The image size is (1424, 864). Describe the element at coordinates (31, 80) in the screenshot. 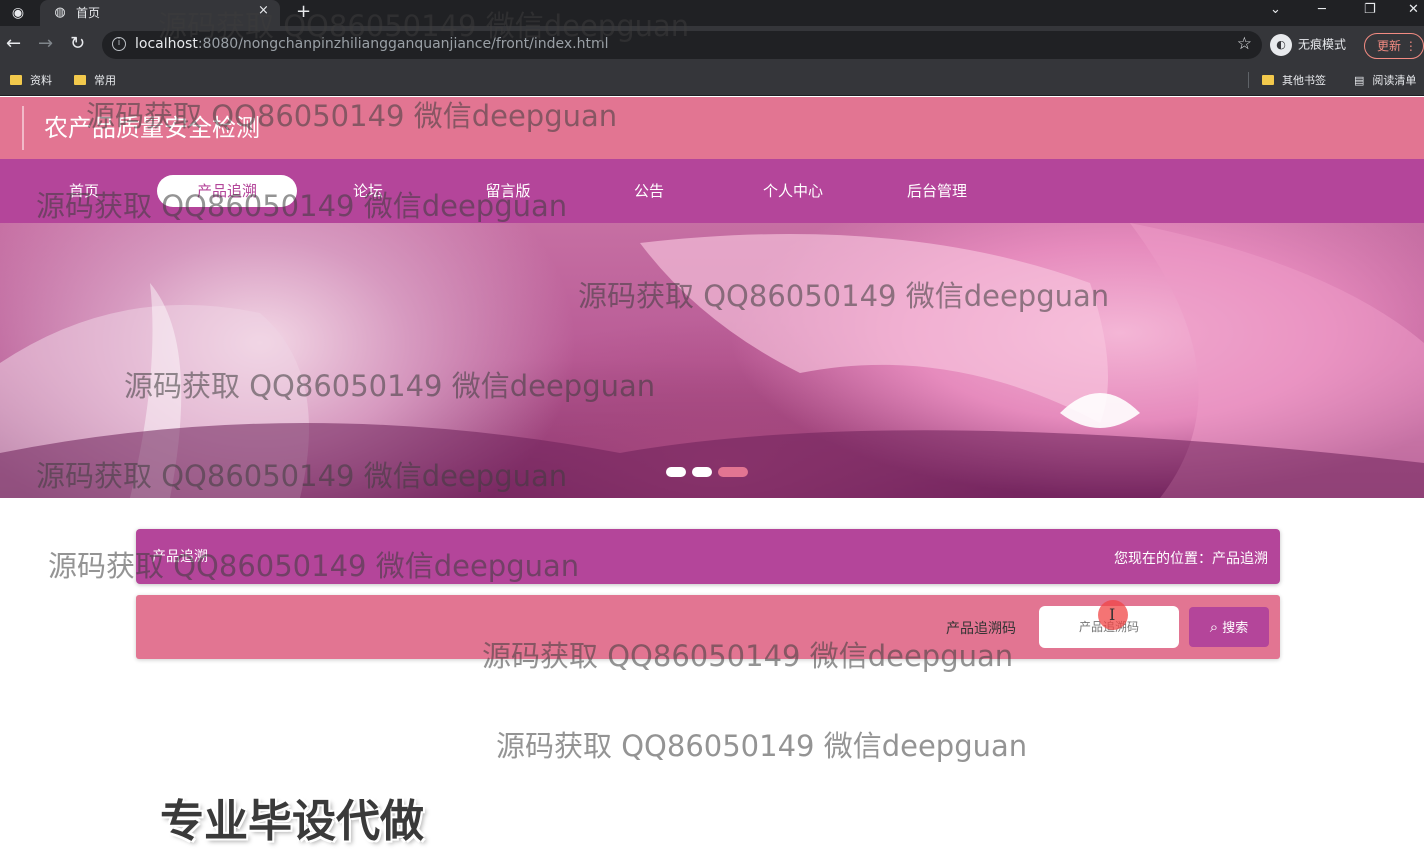

I see `bookmark-folder-ziliao: 资料` at that location.